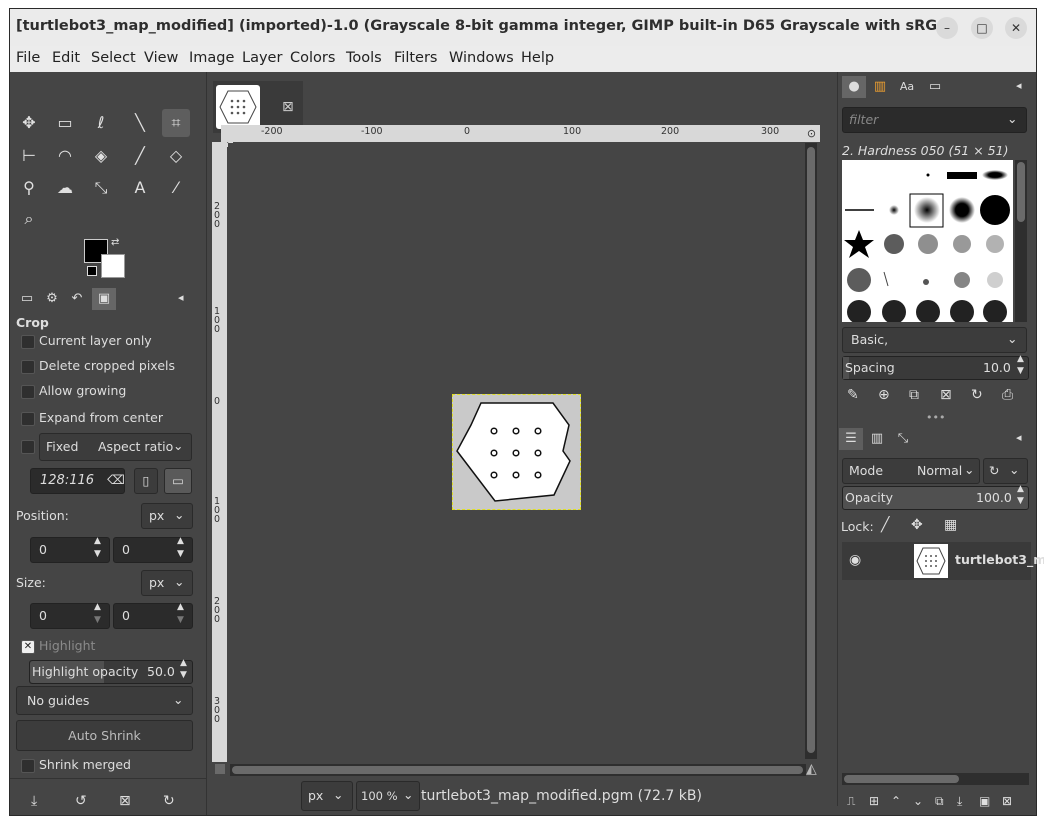 This screenshot has height=823, width=1044. Describe the element at coordinates (1021, 241) in the screenshot. I see `brush-scrollbar` at that location.